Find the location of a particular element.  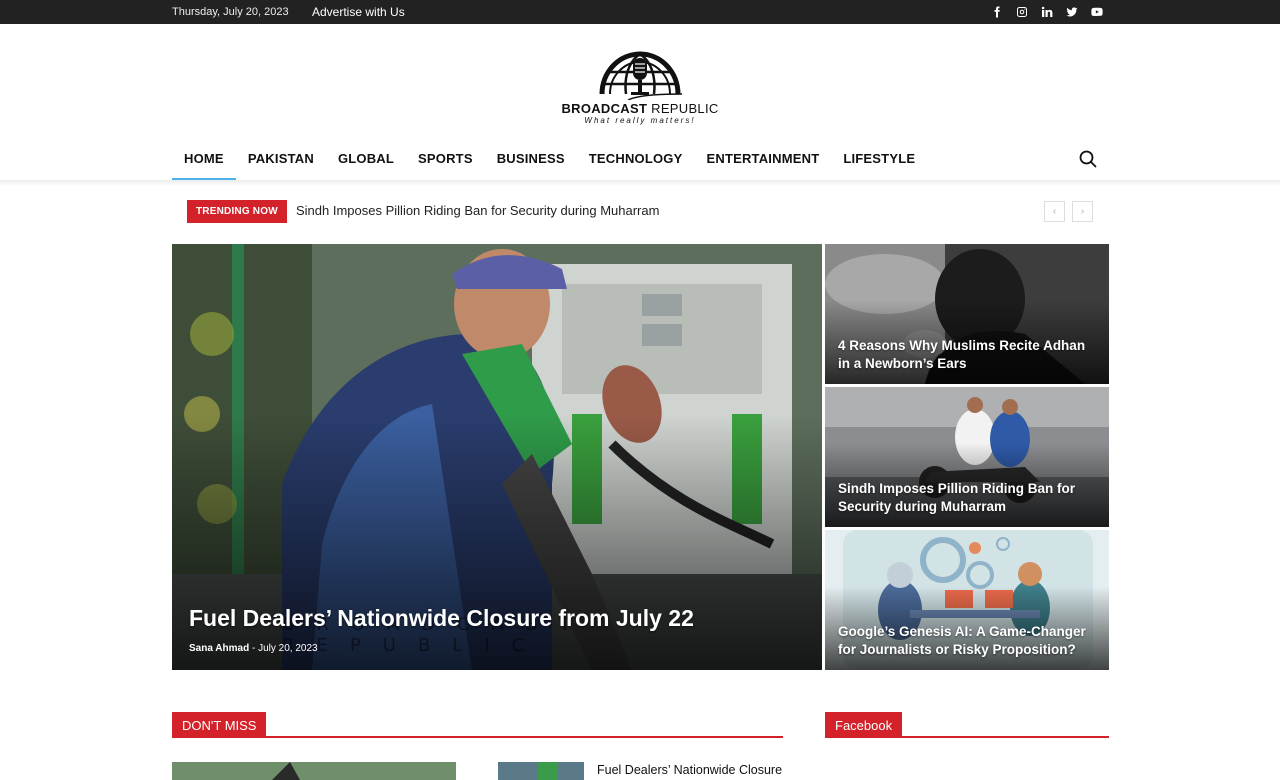

nav-shadow is located at coordinates (640, 183).